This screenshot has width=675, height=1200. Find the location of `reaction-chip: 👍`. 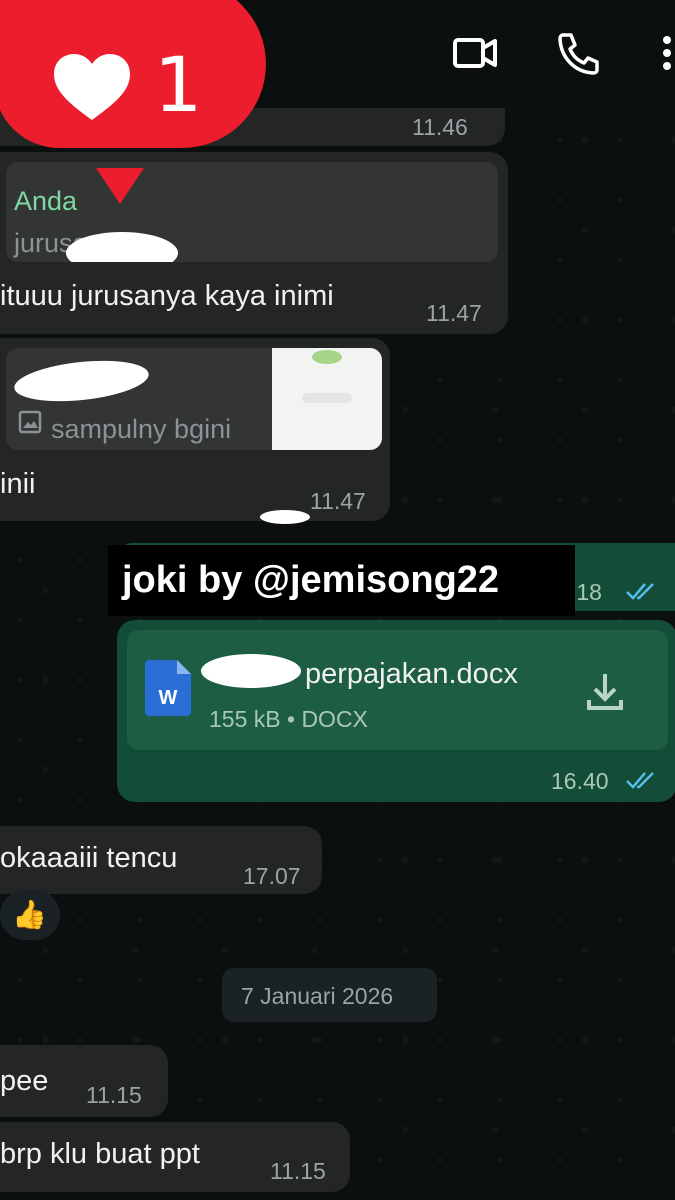

reaction-chip: 👍 is located at coordinates (30, 915).